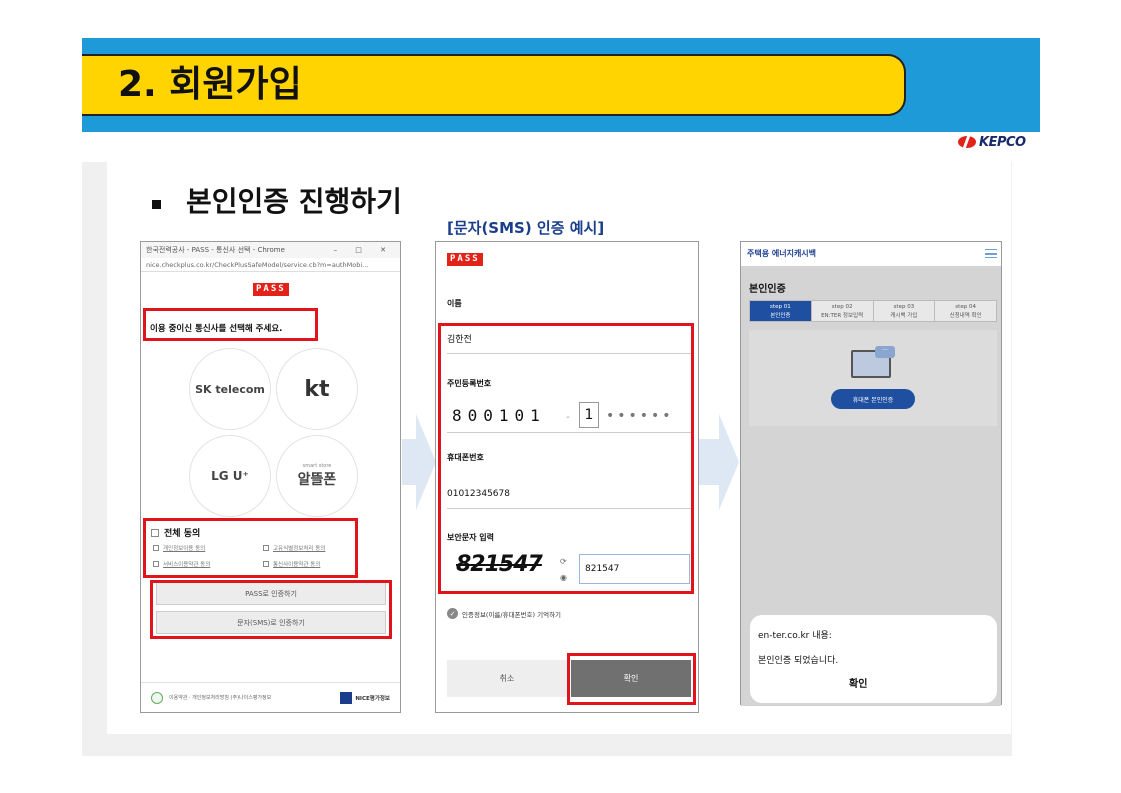  Describe the element at coordinates (841, 311) in the screenshot. I see `step-2: step 02 EN:TER 정보입력` at that location.